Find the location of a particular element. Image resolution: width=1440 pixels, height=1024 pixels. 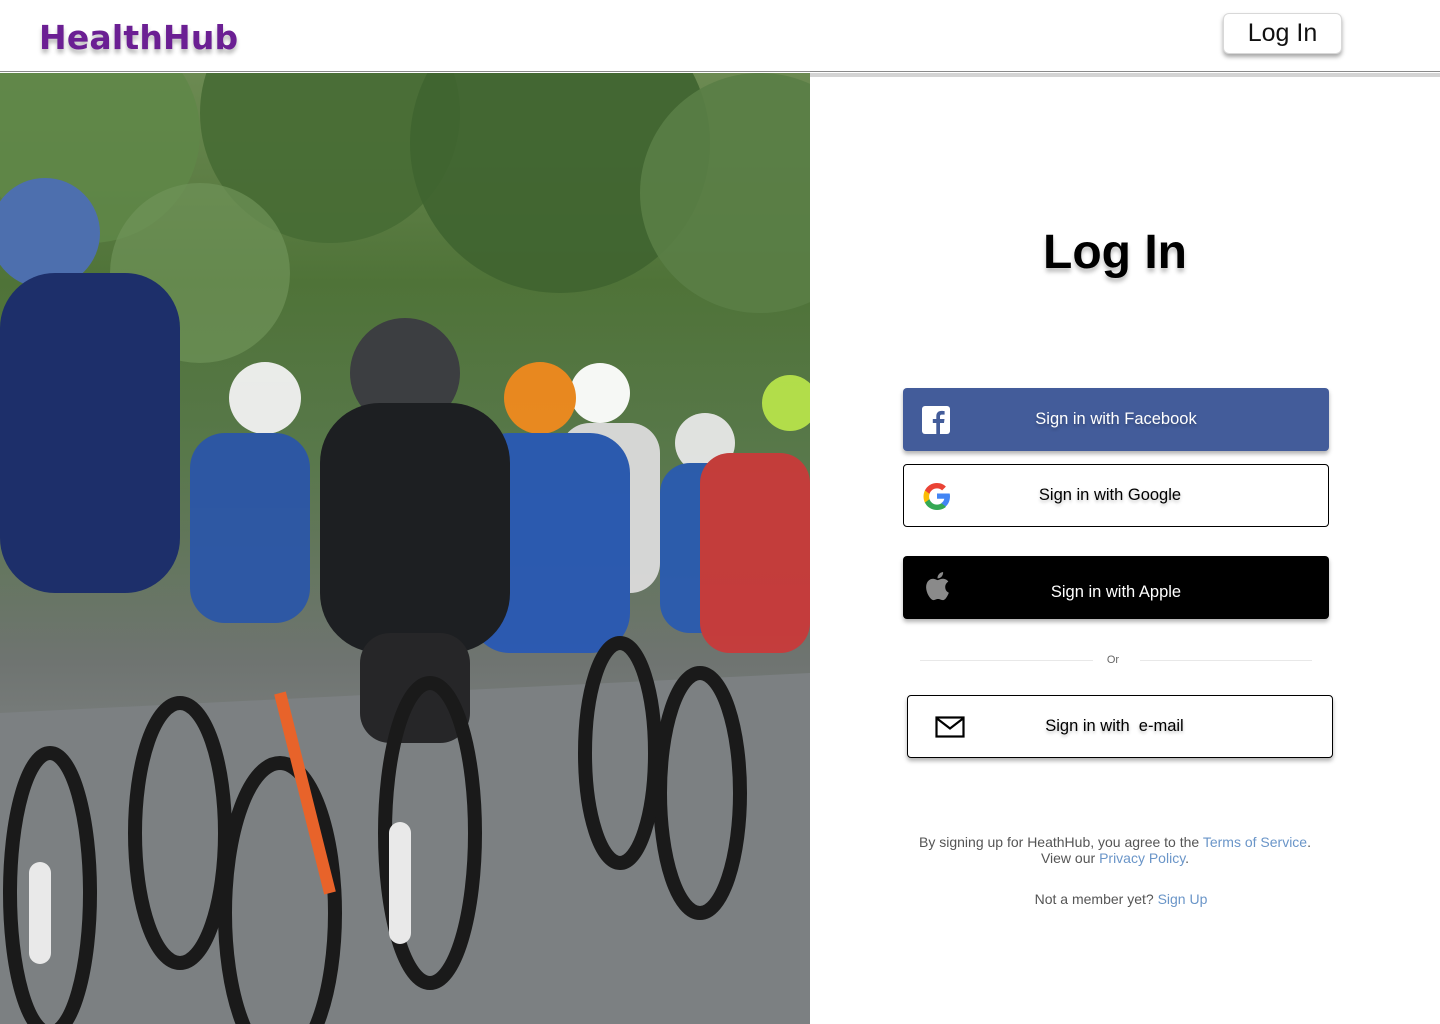

signup-link: Sign Up is located at coordinates (1183, 899).